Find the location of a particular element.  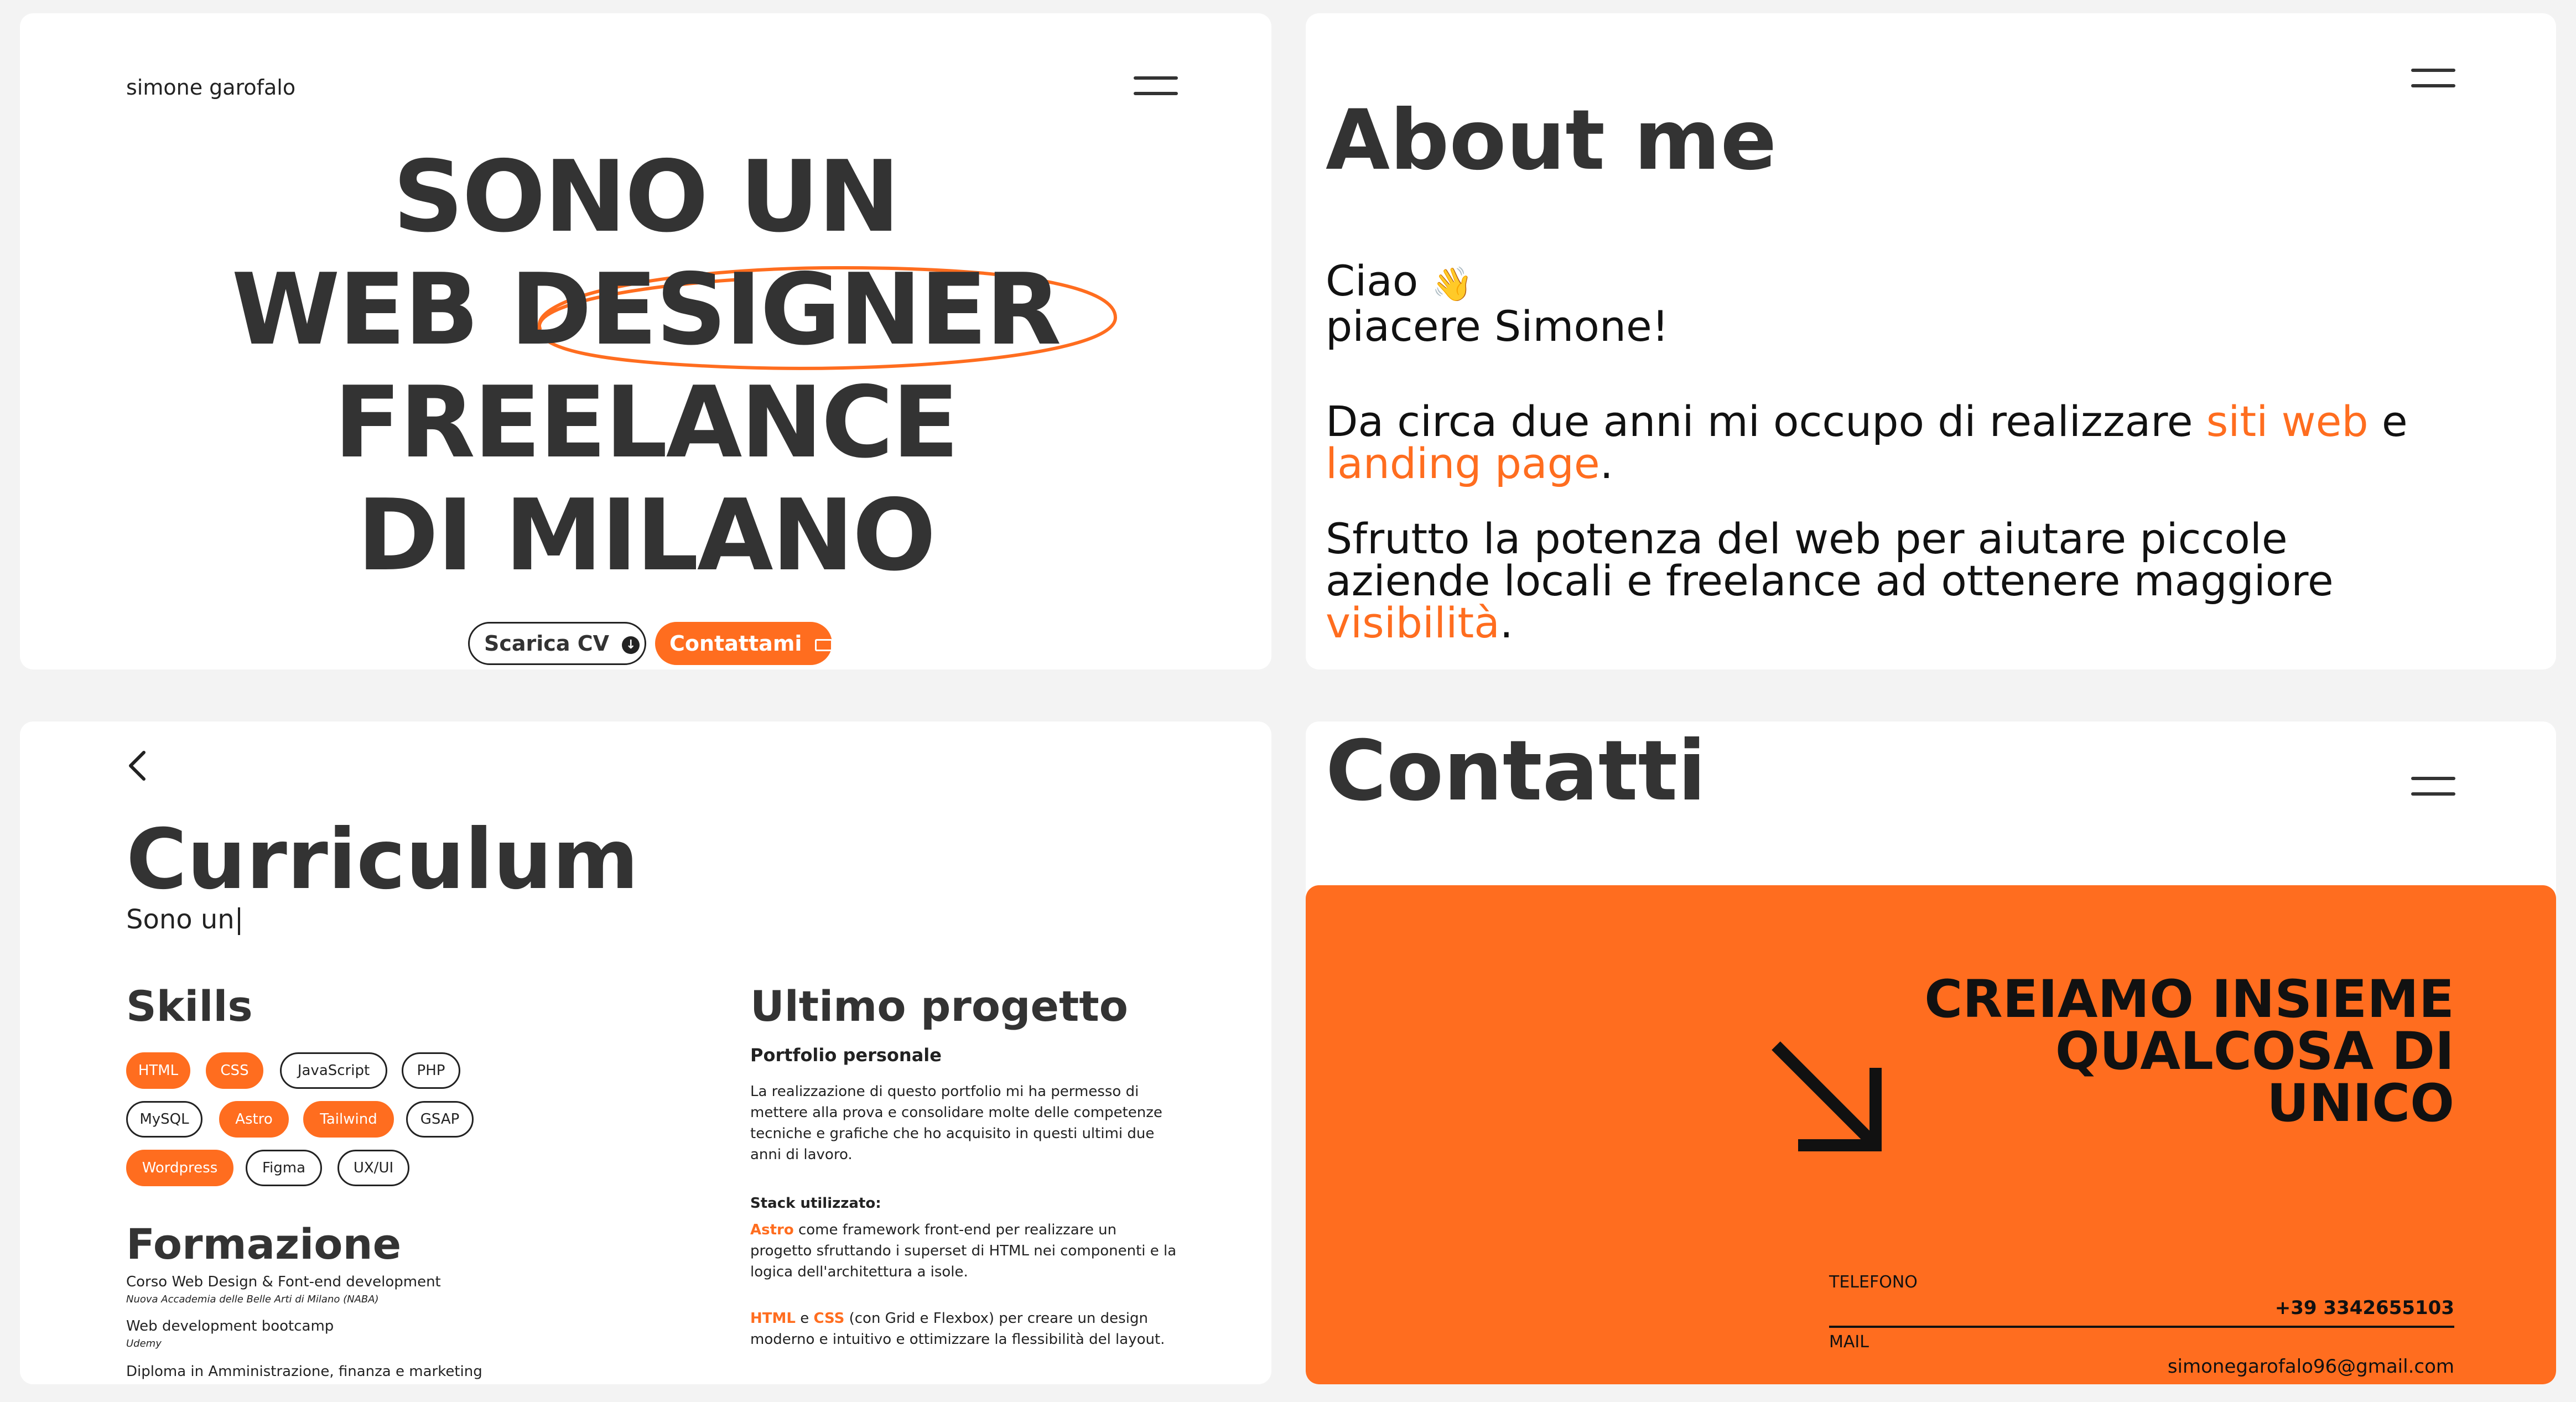

curriculum-title: Curriculum is located at coordinates (382, 860).